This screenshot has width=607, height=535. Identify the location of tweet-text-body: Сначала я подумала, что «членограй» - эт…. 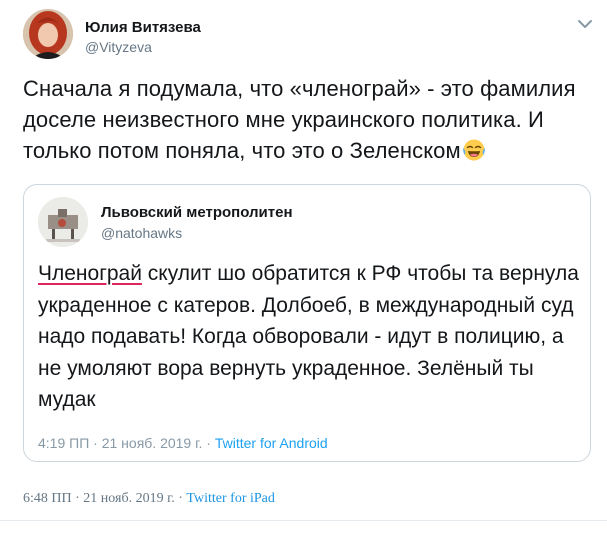
(299, 119).